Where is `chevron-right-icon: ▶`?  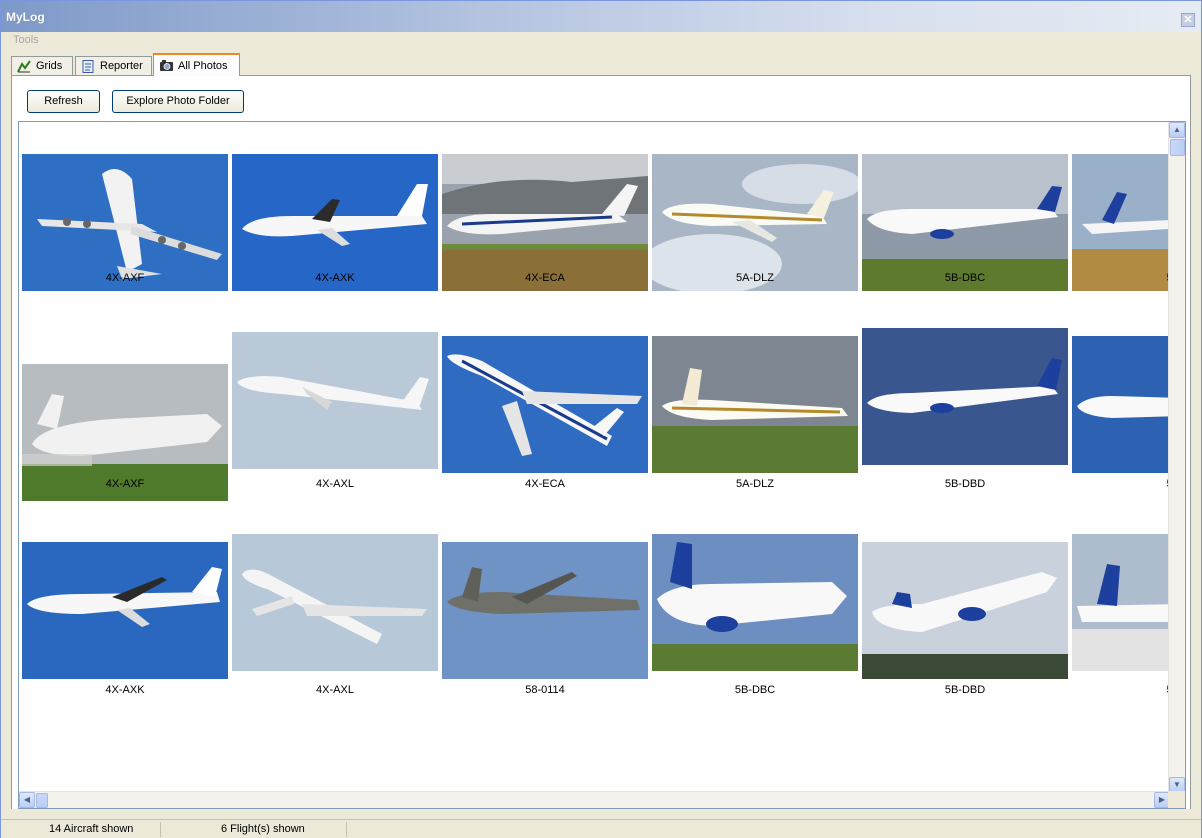
chevron-right-icon: ▶ is located at coordinates (1162, 799).